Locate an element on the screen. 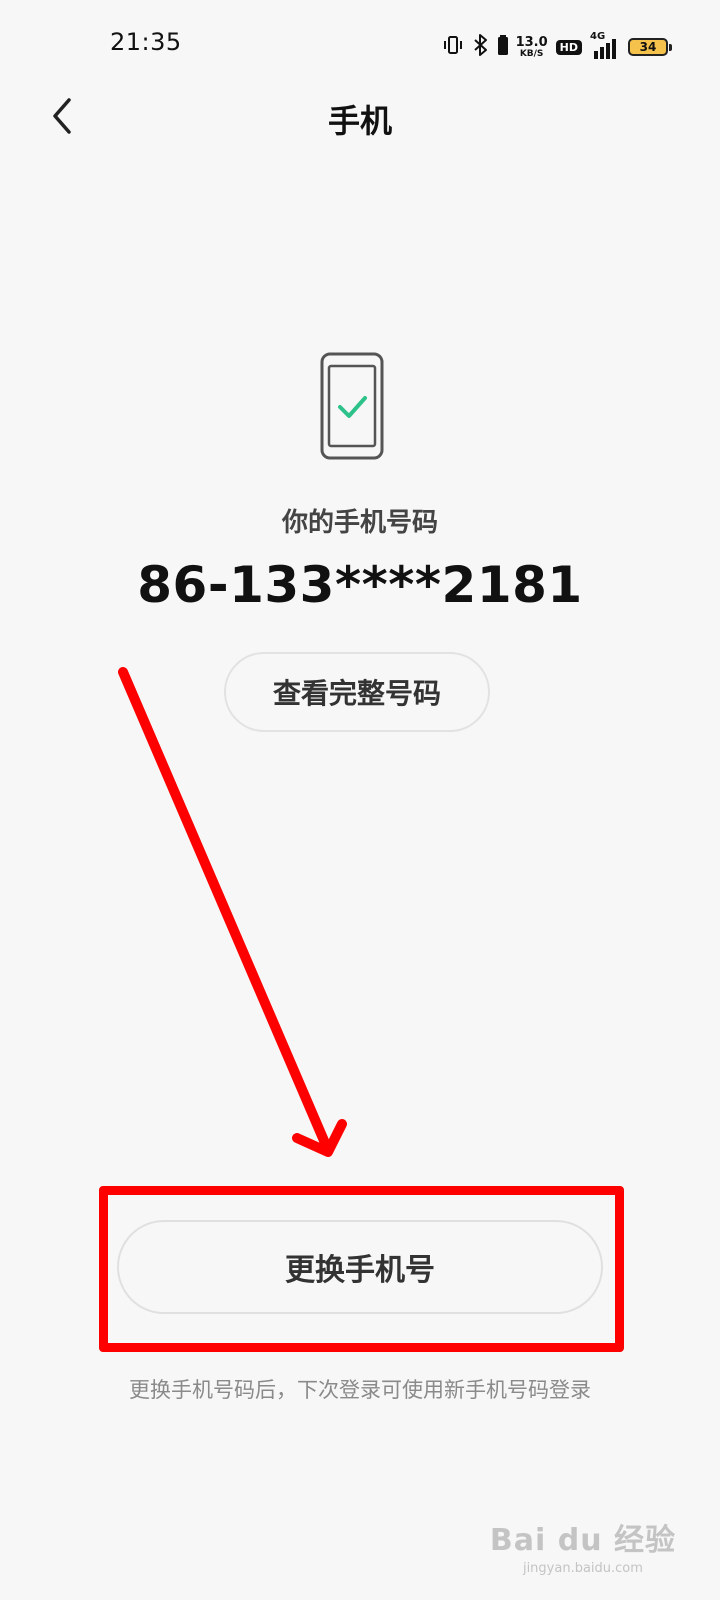 This screenshot has height=1600, width=720. phone-label: 你的手机号码 is located at coordinates (359, 523).